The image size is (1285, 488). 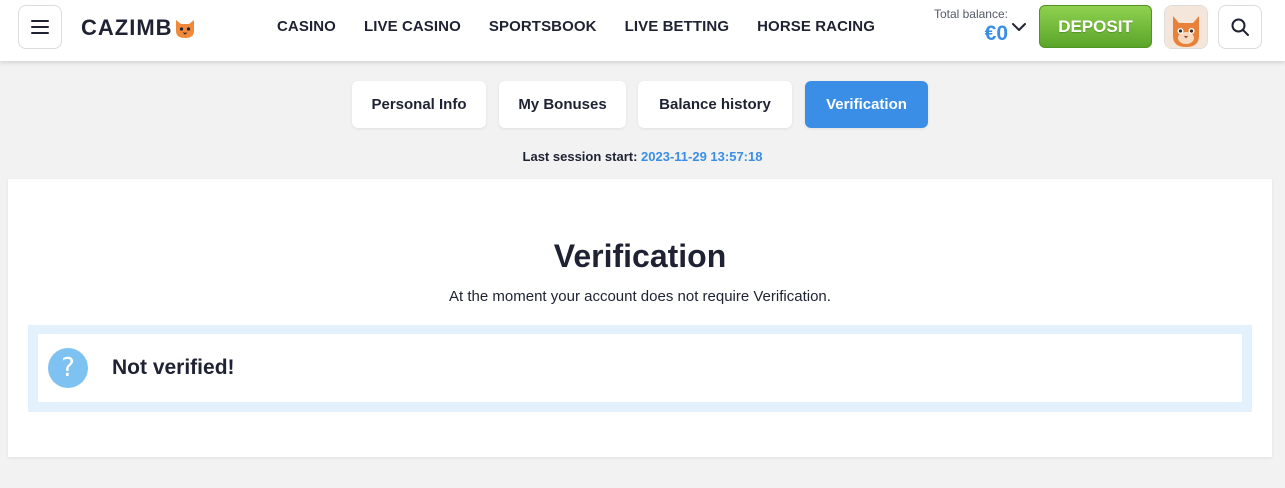 What do you see at coordinates (562, 104) in the screenshot?
I see `tab-my-bonuses: My Bonuses` at bounding box center [562, 104].